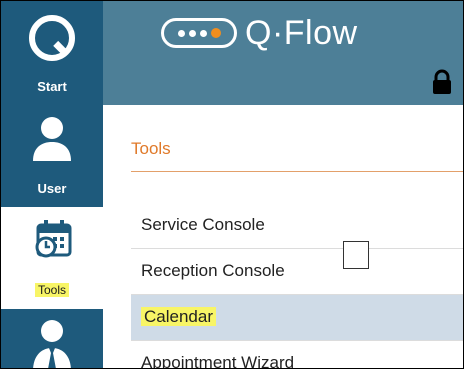 This screenshot has width=464, height=369. Describe the element at coordinates (51, 290) in the screenshot. I see `nav-item-label: Tools` at that location.